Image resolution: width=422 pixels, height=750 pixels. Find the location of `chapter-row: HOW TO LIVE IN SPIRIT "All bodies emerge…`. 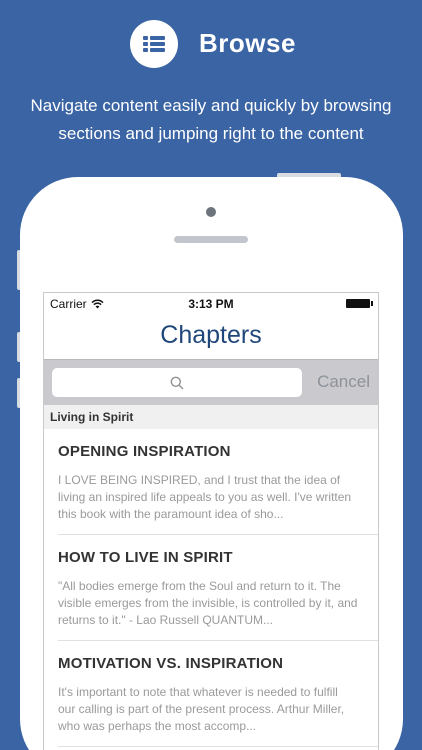

chapter-row: HOW TO LIVE IN SPIRIT "All bodies emerge… is located at coordinates (218, 588).